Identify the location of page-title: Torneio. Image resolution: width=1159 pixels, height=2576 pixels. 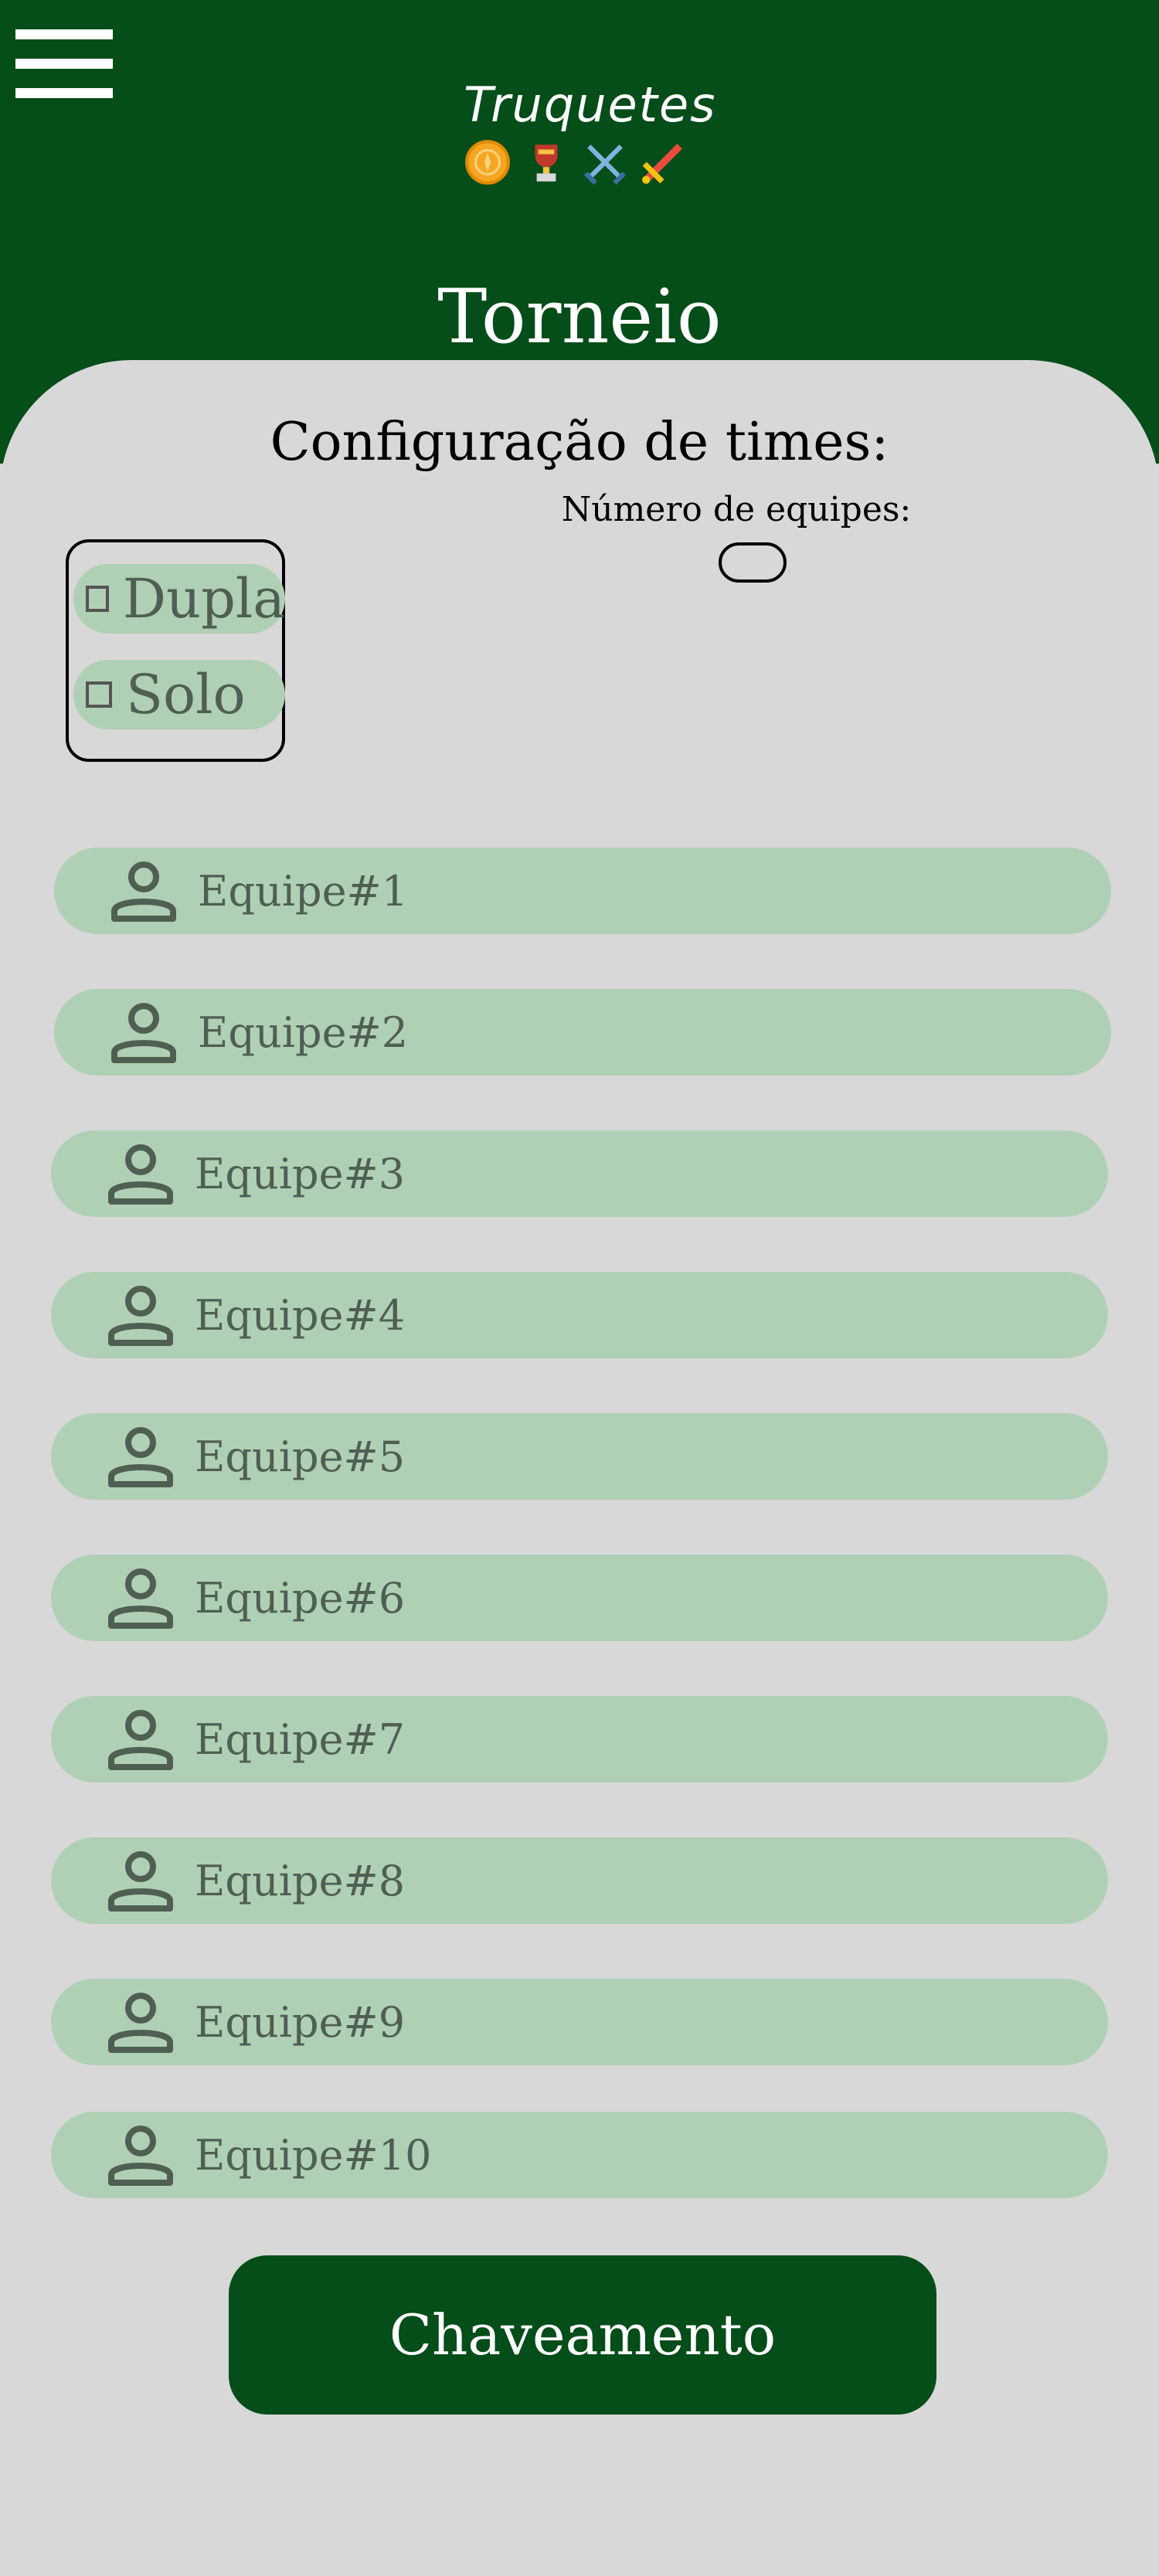
(579, 317).